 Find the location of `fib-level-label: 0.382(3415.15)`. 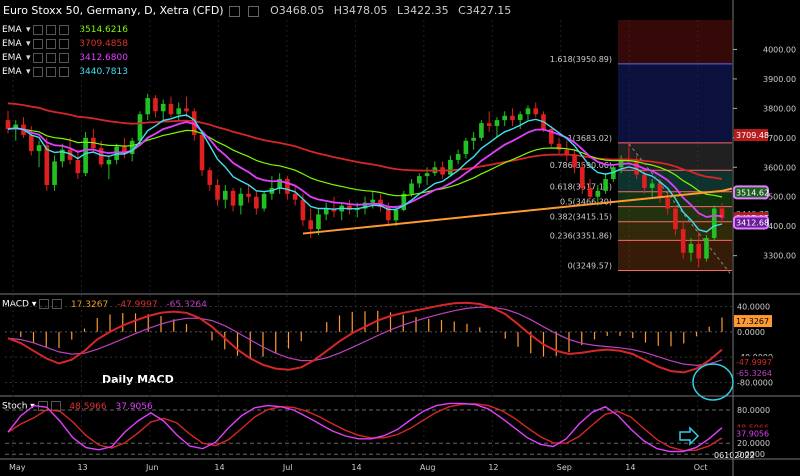

fib-level-label: 0.382(3415.15) is located at coordinates (581, 217).